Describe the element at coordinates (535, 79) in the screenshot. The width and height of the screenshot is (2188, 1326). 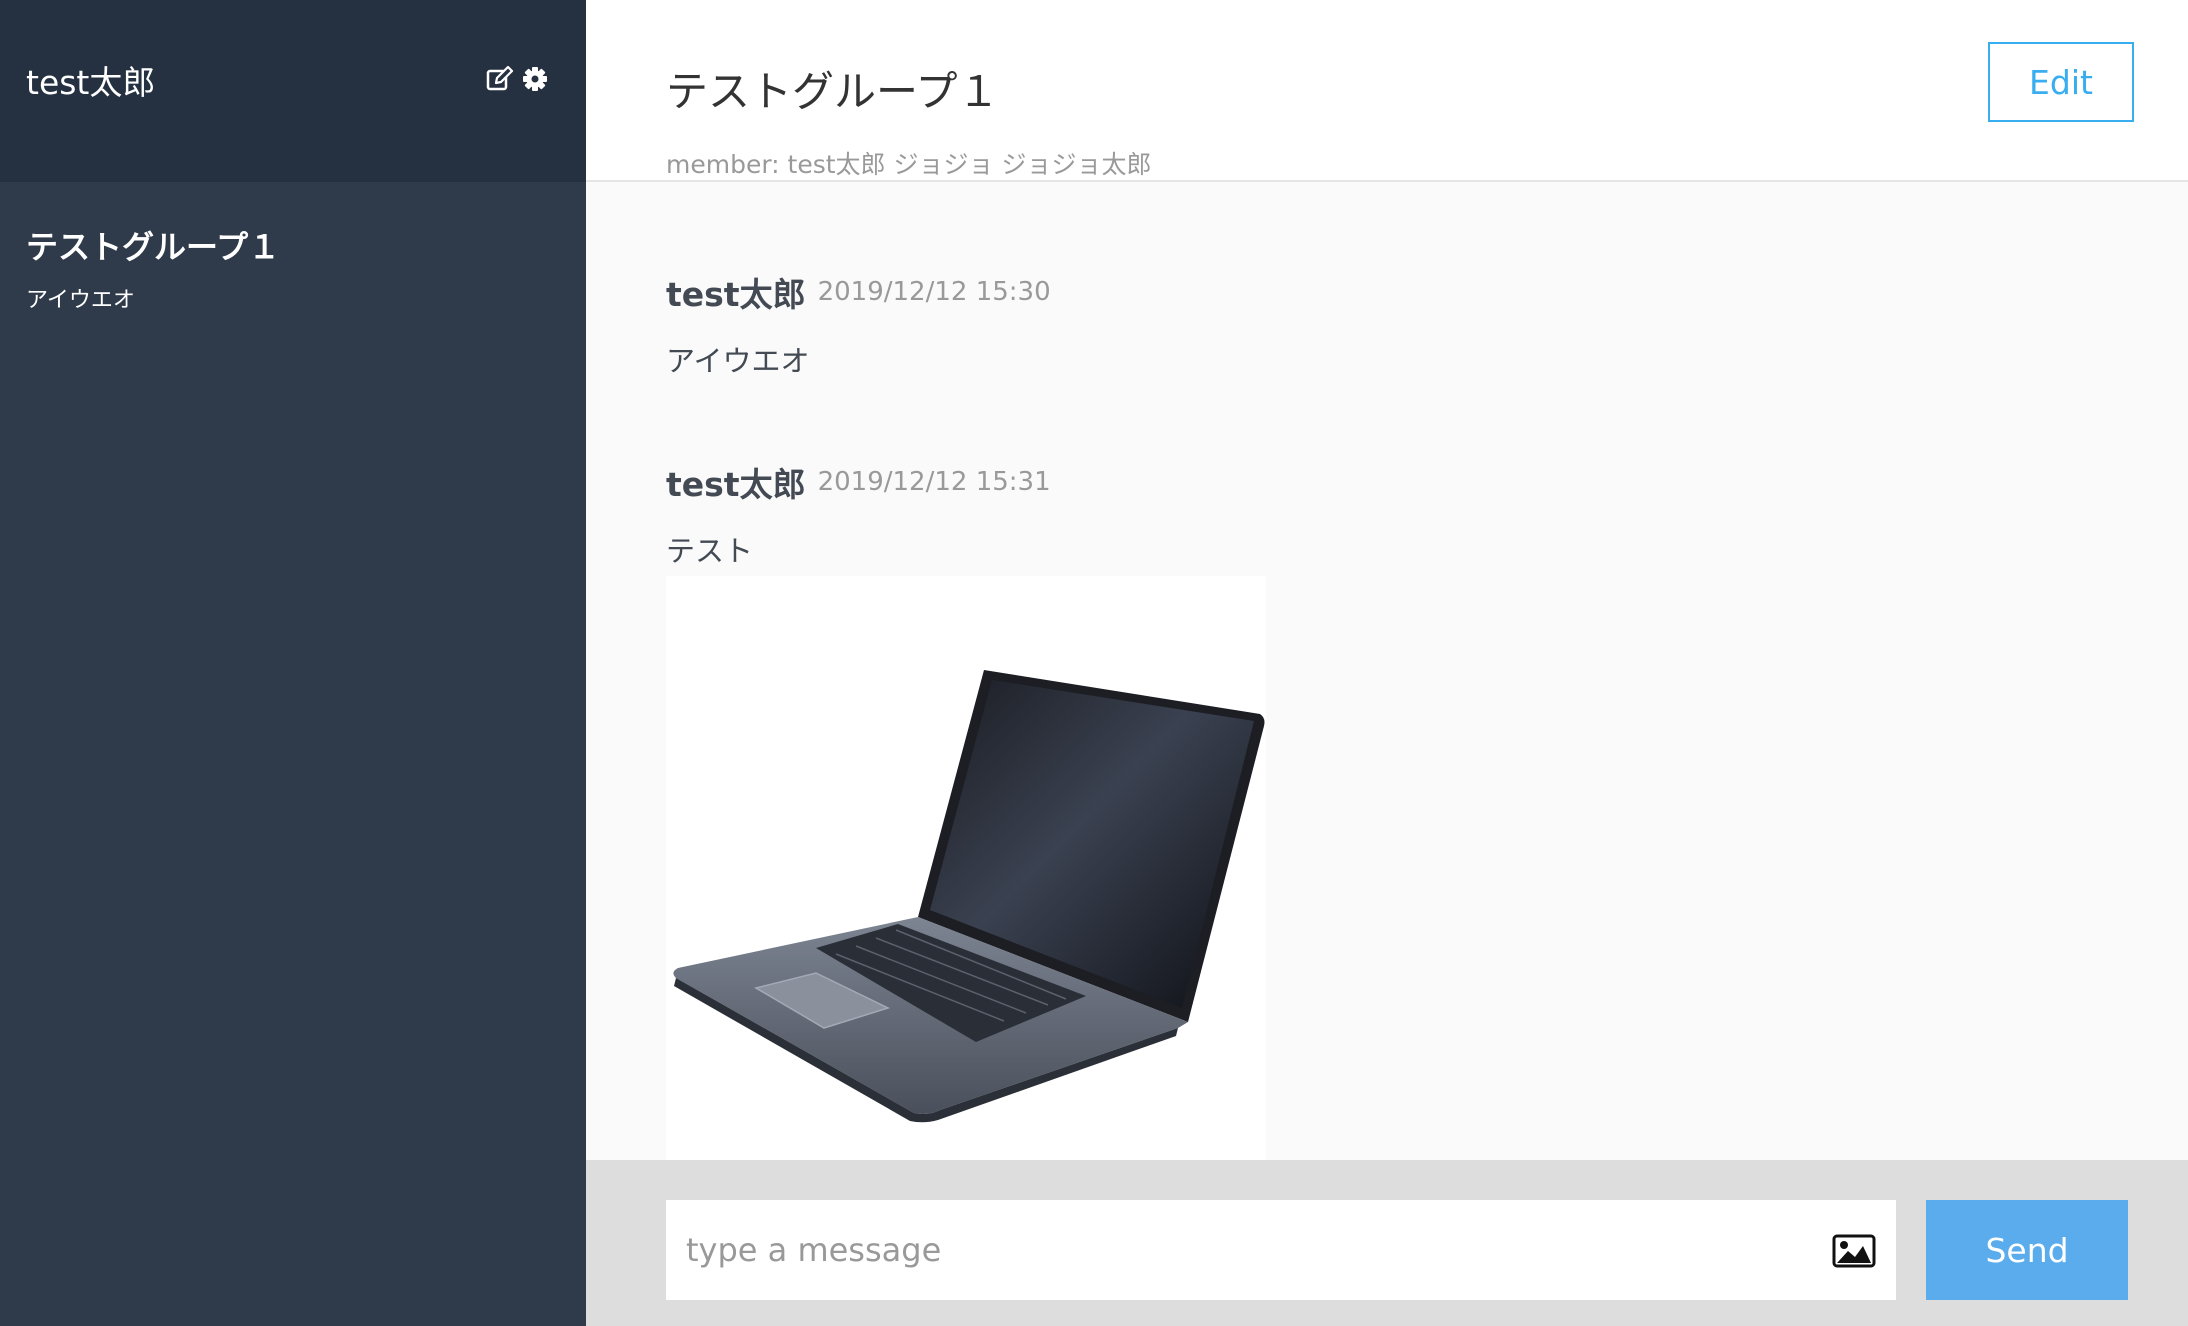
I see `gear-icon` at that location.